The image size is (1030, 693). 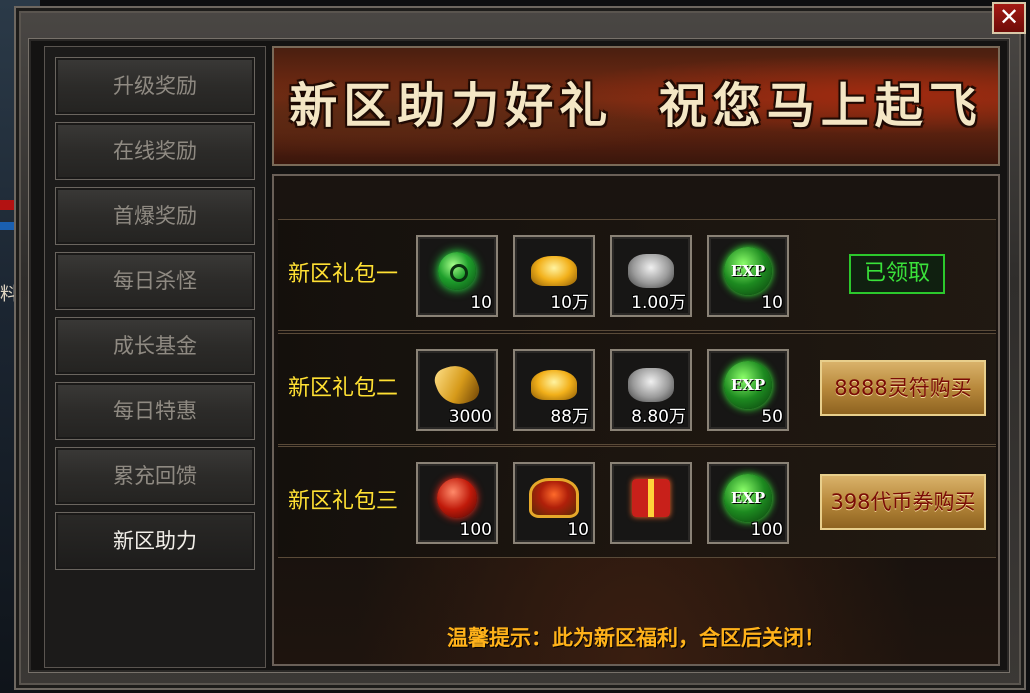 I want to click on item-count: 1.00万, so click(x=658, y=303).